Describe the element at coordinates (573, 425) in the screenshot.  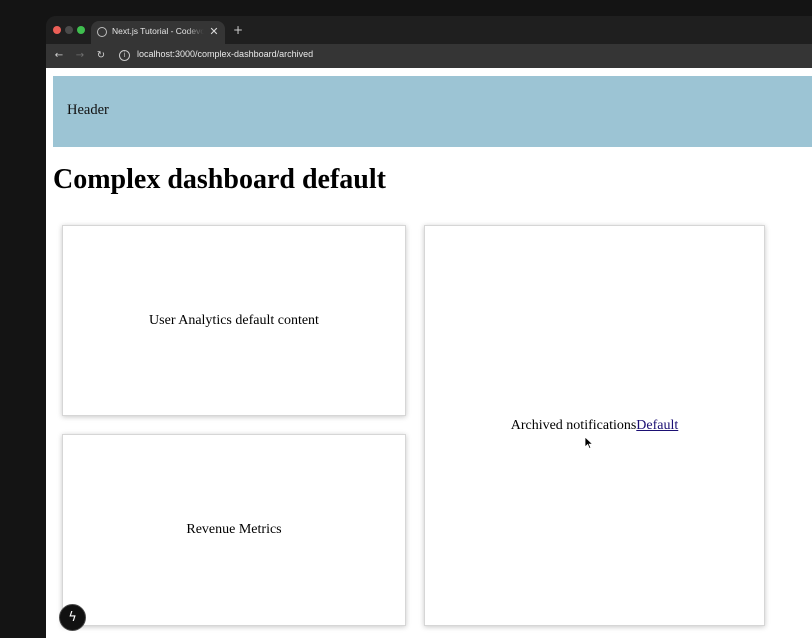
I see `notifications-label: Archived notifications` at that location.